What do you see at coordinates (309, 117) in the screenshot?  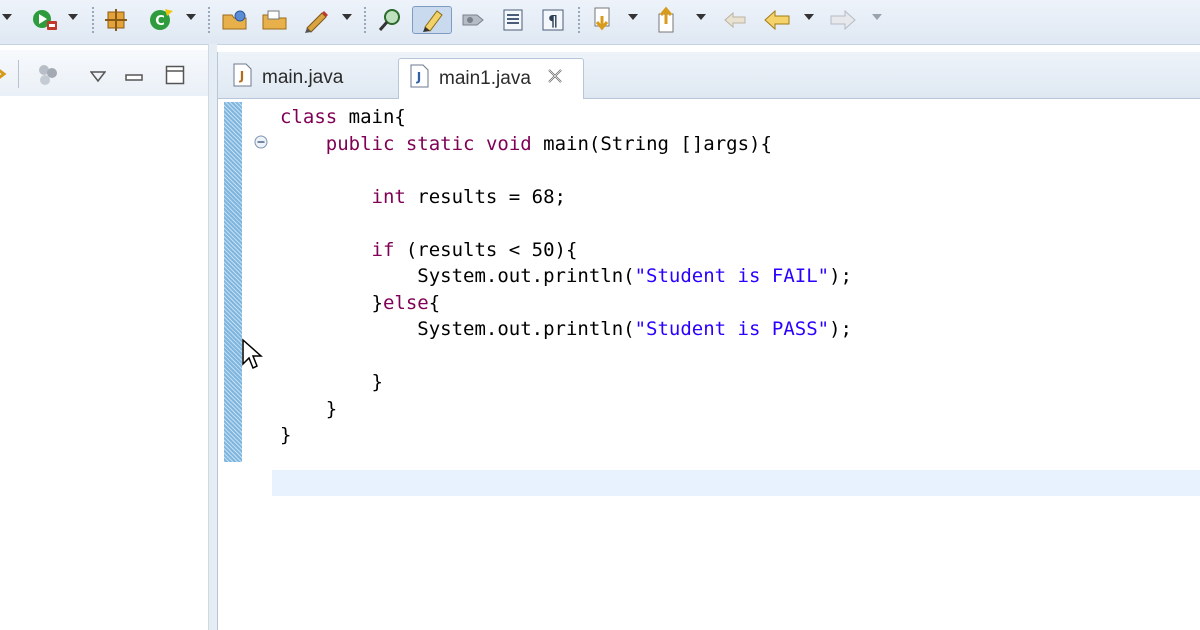 I see `code-keyword: class` at bounding box center [309, 117].